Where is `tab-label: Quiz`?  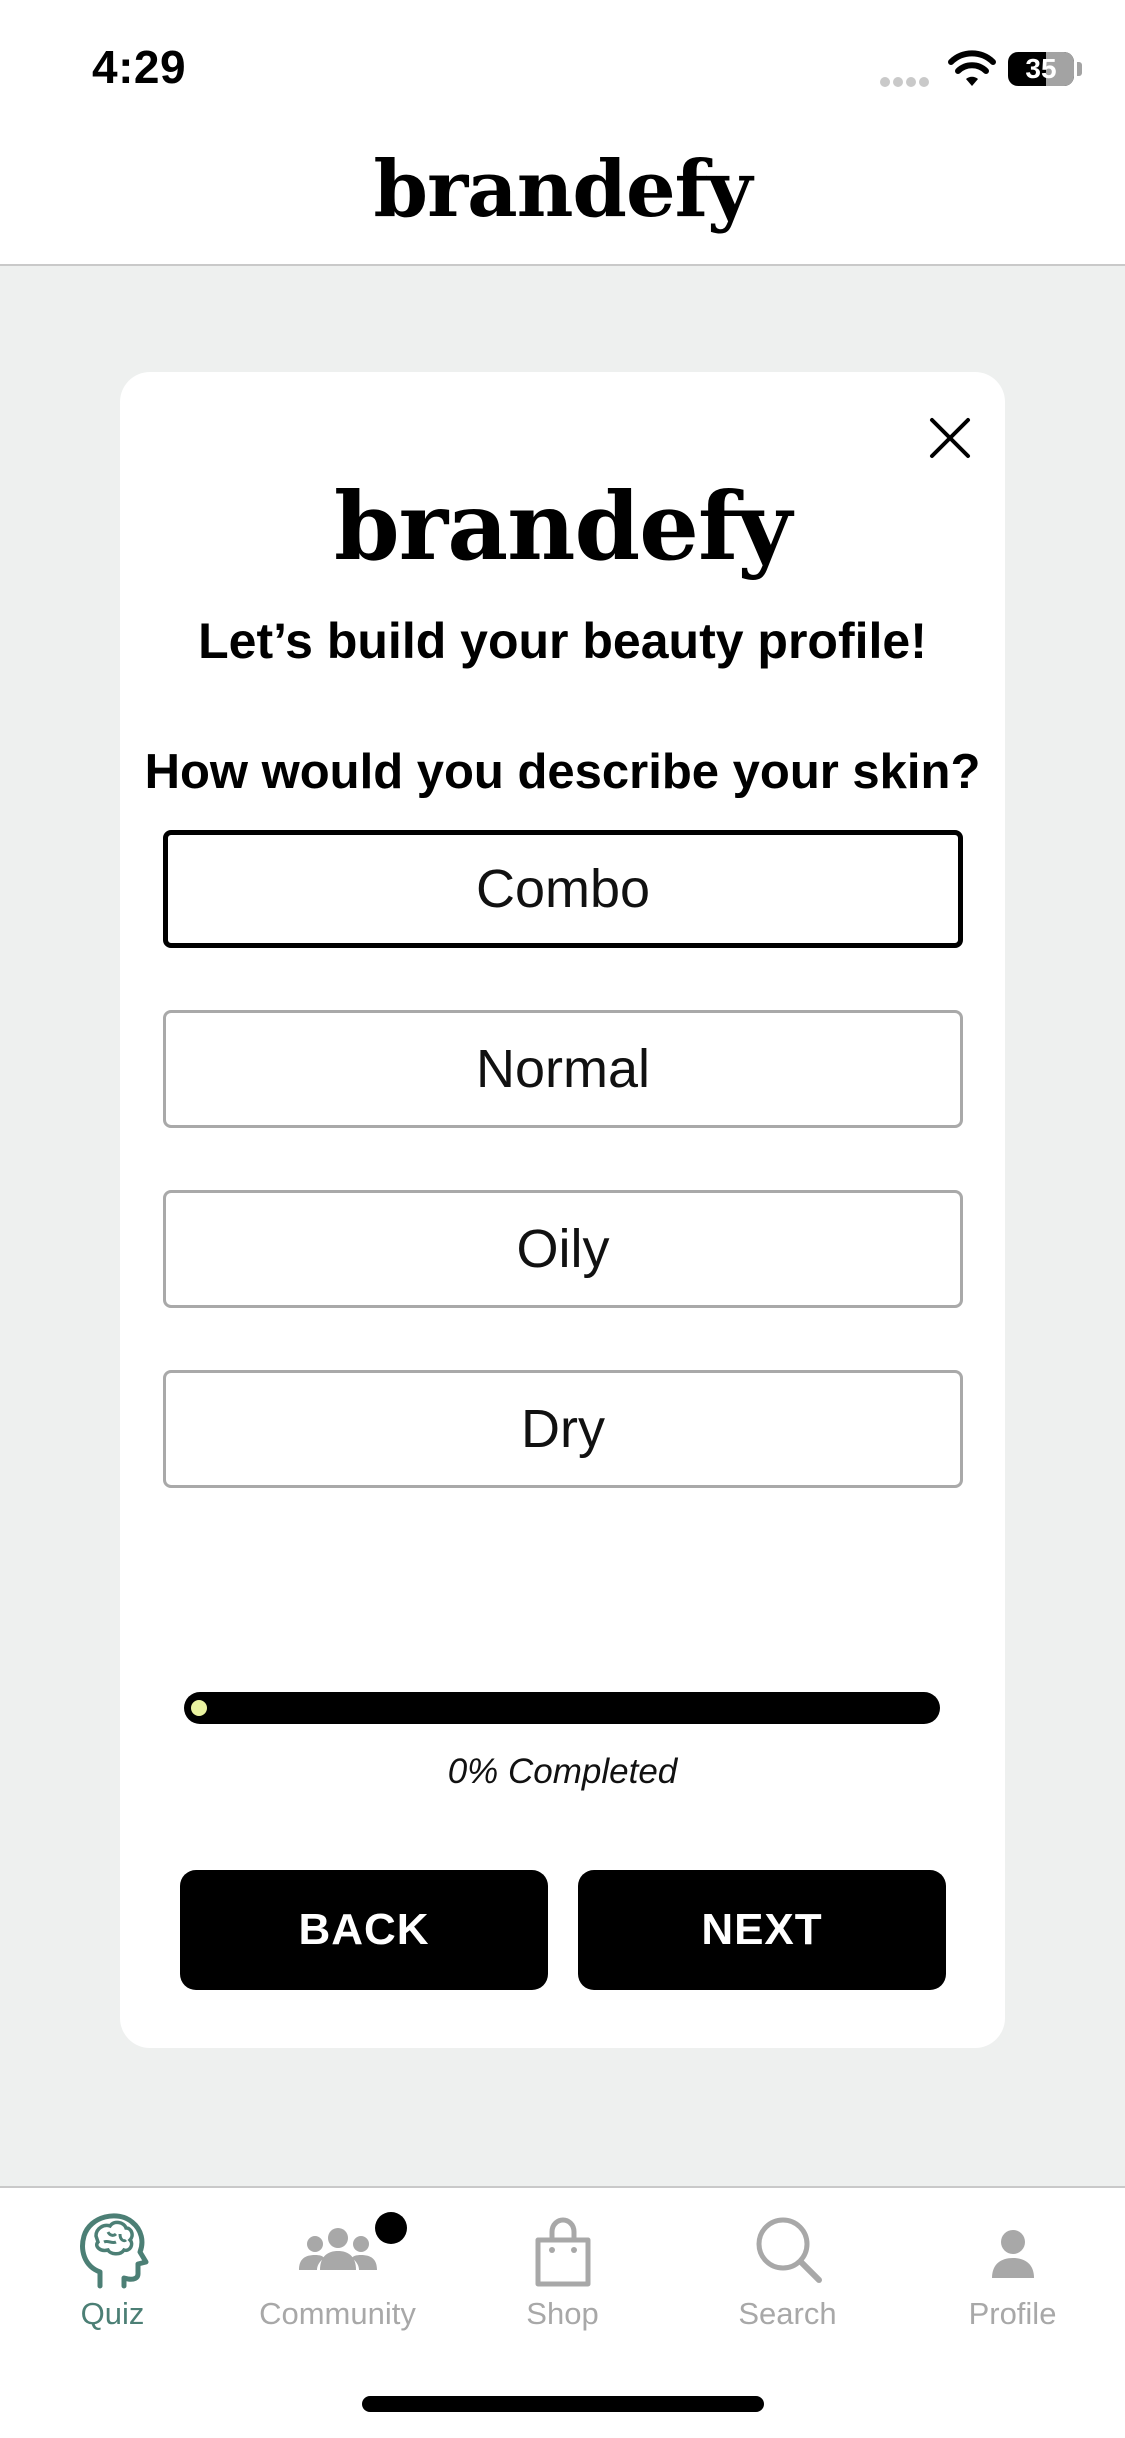 tab-label: Quiz is located at coordinates (112, 2313).